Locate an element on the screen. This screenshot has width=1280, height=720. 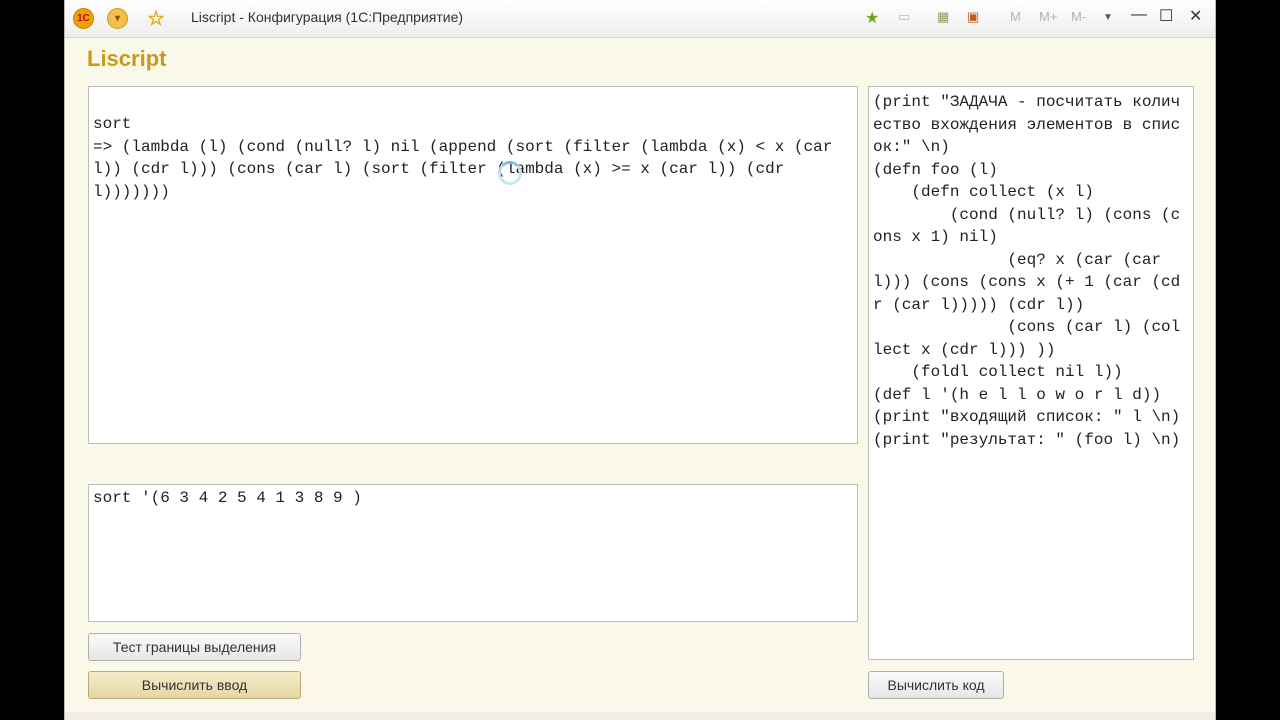
add-favorite-icon: ★ is located at coordinates (872, 18).